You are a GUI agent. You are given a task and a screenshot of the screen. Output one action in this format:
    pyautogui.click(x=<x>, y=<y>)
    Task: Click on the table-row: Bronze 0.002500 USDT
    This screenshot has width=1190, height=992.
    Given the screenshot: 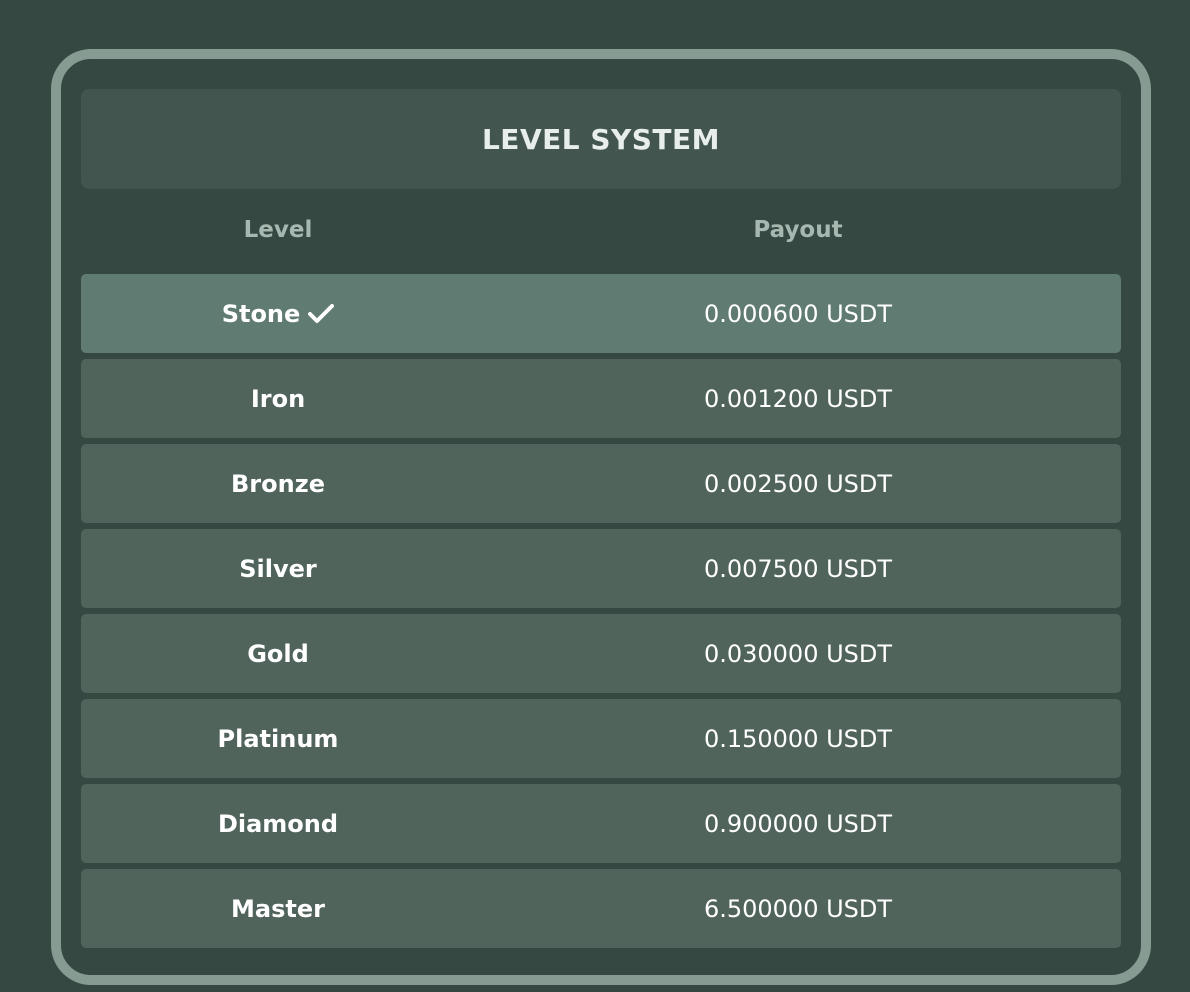 What is the action you would take?
    pyautogui.click(x=601, y=483)
    